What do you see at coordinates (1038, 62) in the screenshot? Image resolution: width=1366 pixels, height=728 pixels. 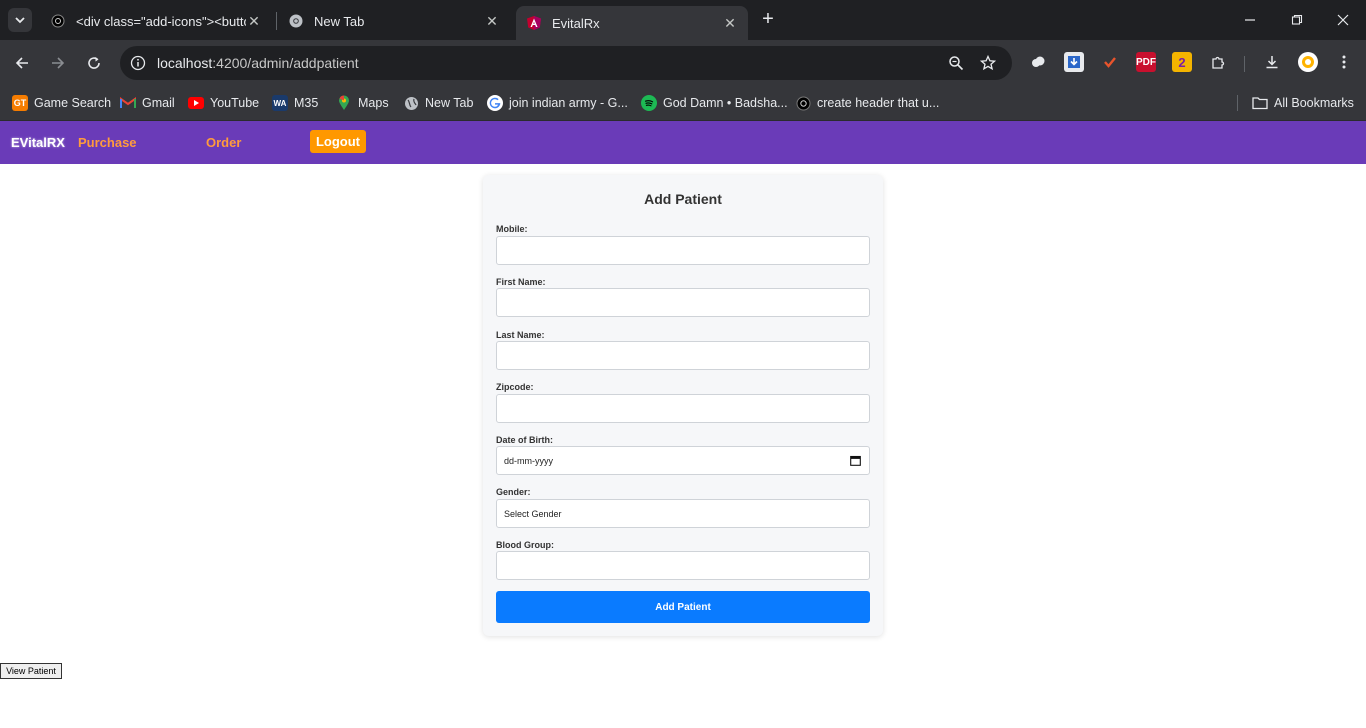 I see `extension-cloud-icon` at bounding box center [1038, 62].